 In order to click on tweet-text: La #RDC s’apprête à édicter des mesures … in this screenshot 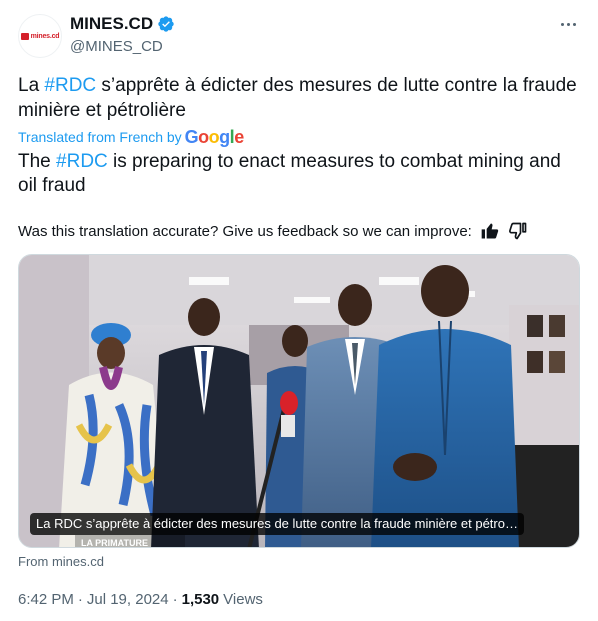, I will do `click(298, 98)`.